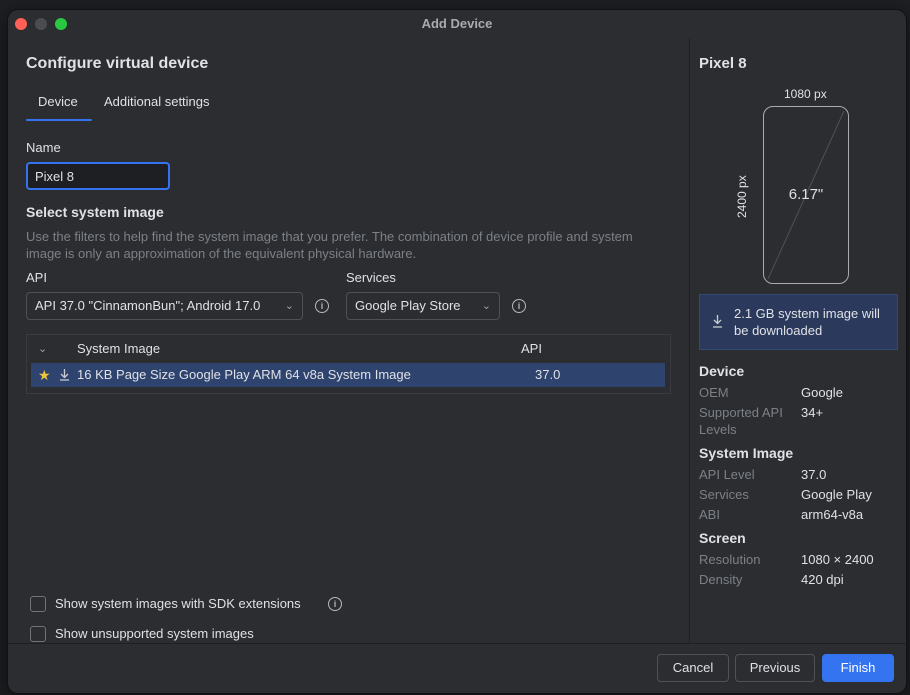  I want to click on select-system-image-heading: Select system image, so click(95, 212).